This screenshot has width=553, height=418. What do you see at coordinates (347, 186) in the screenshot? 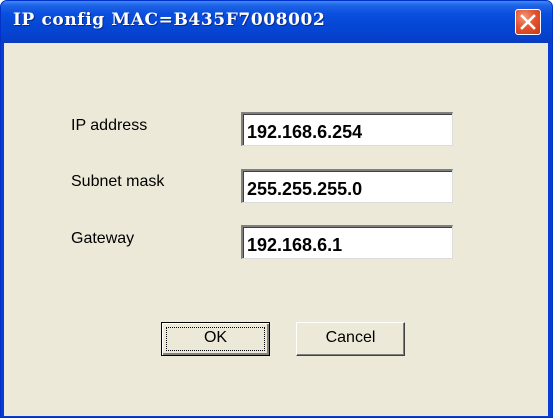
I see `subnet-mask-field` at bounding box center [347, 186].